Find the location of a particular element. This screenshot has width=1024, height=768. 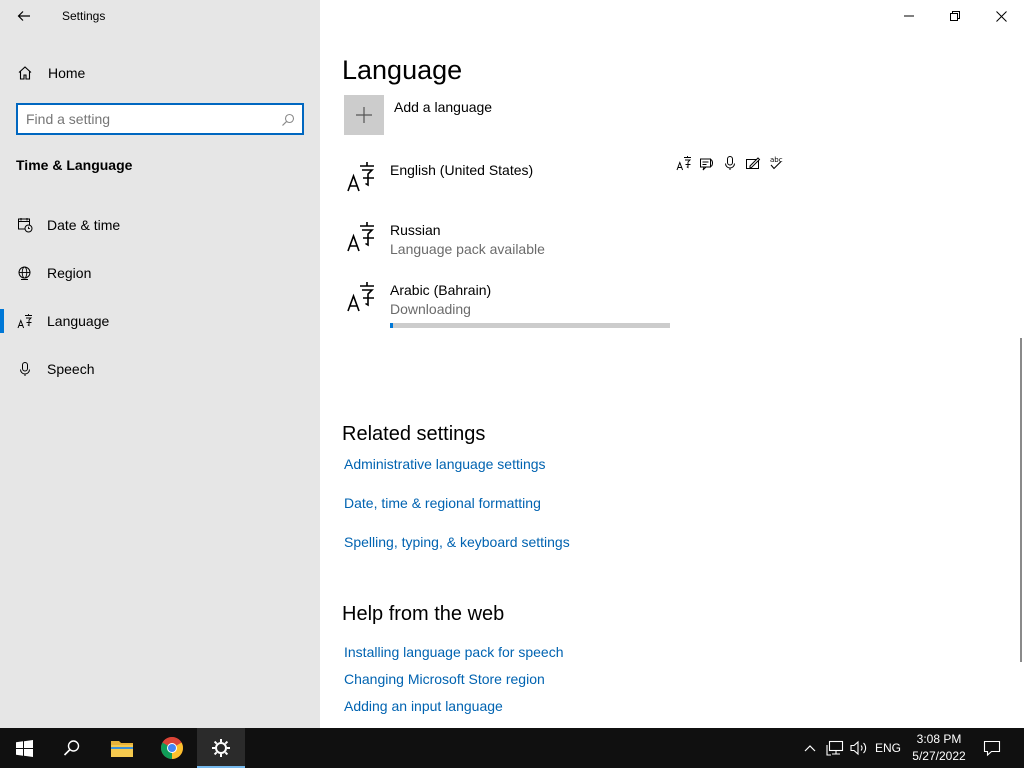

english-feature-icons: abc is located at coordinates (730, 163).